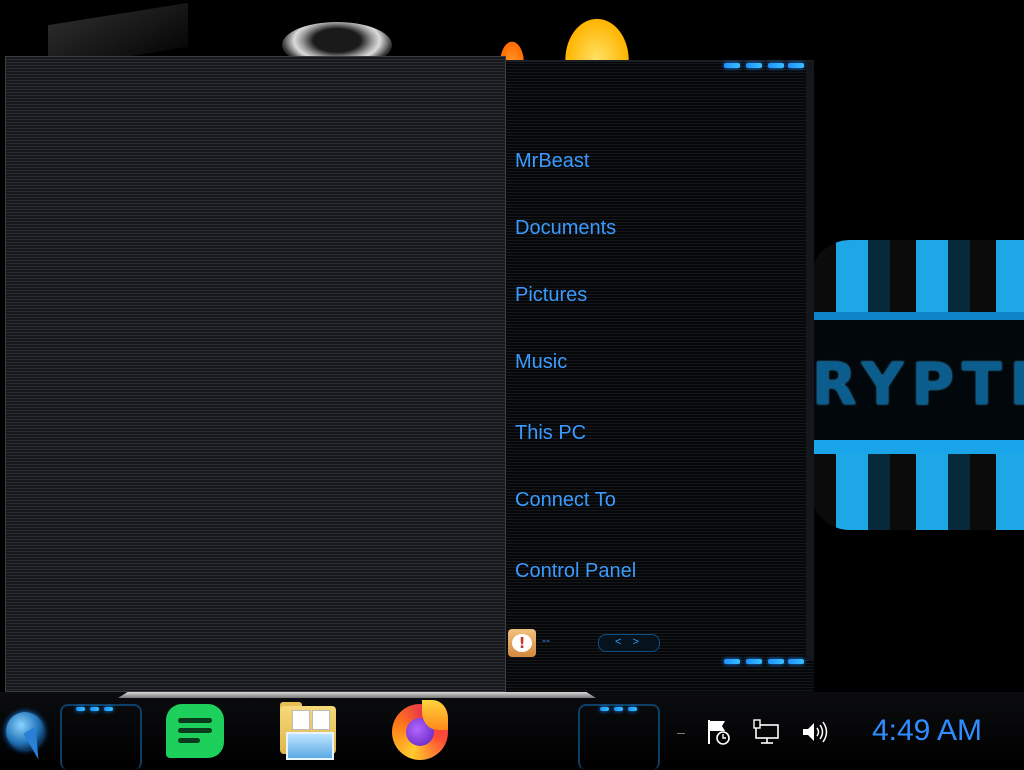  Describe the element at coordinates (357, 695) in the screenshot. I see `taskbar-rim` at that location.